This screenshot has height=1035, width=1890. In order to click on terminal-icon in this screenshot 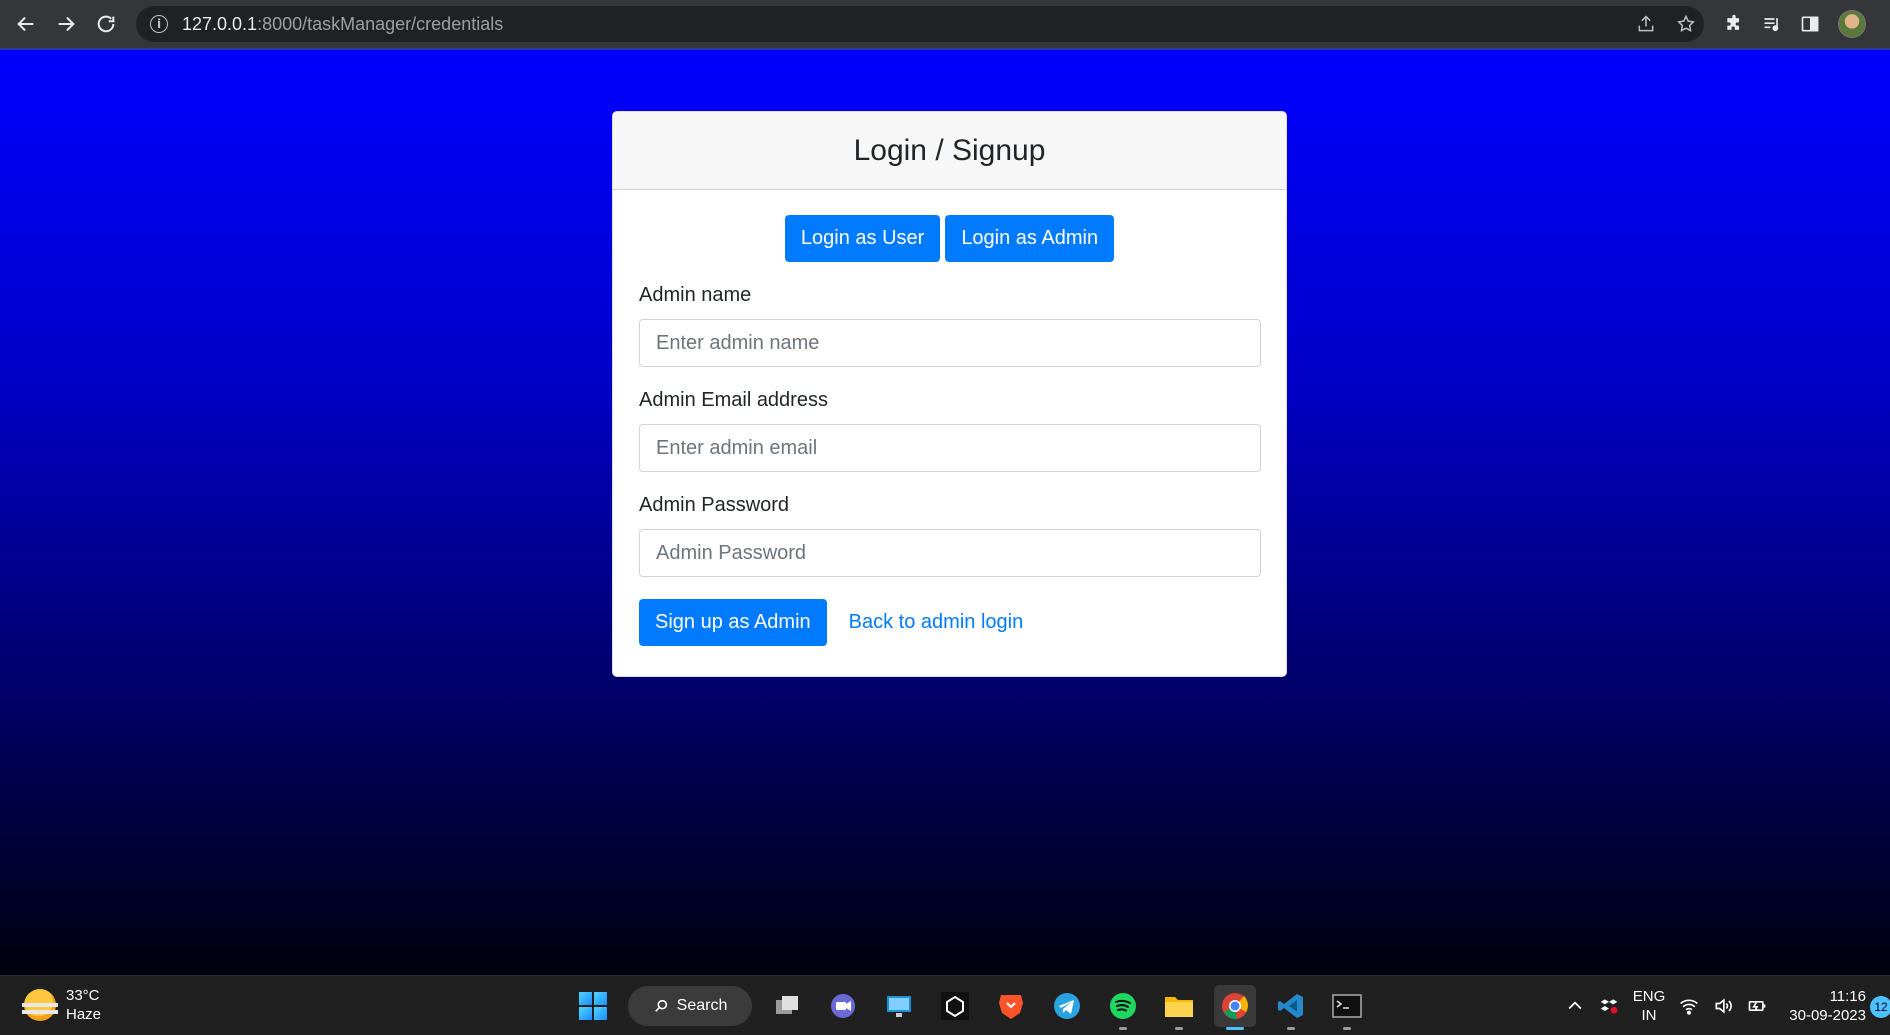, I will do `click(1347, 1006)`.